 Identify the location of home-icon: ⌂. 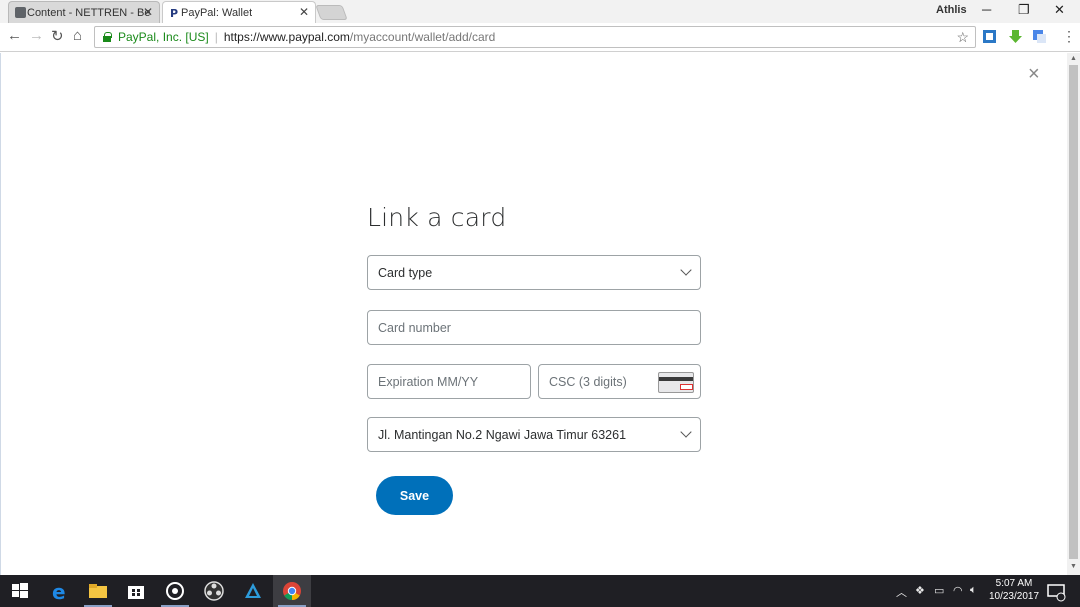
(77, 35).